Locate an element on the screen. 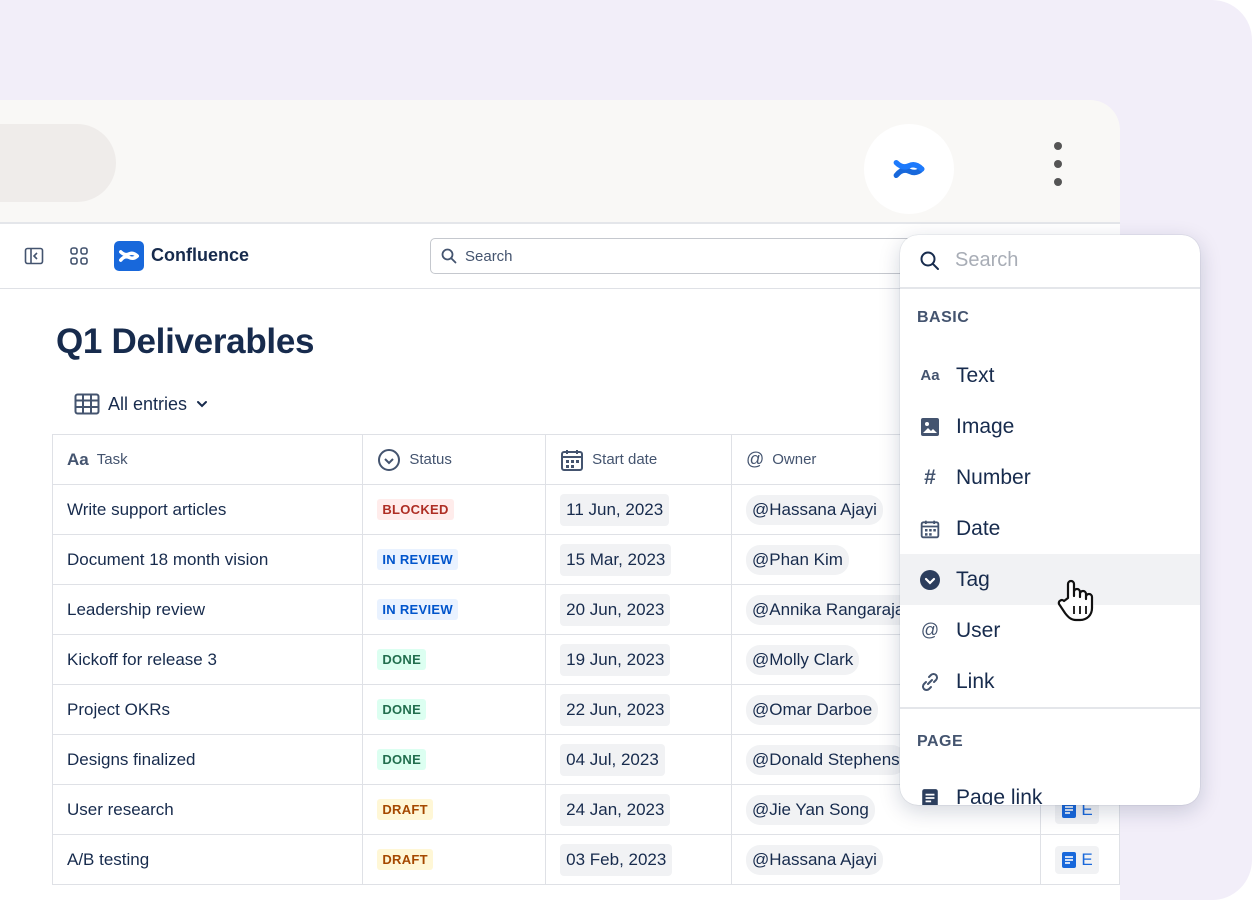 This screenshot has height=900, width=1252. menu-item-number: # Number is located at coordinates (1050, 477).